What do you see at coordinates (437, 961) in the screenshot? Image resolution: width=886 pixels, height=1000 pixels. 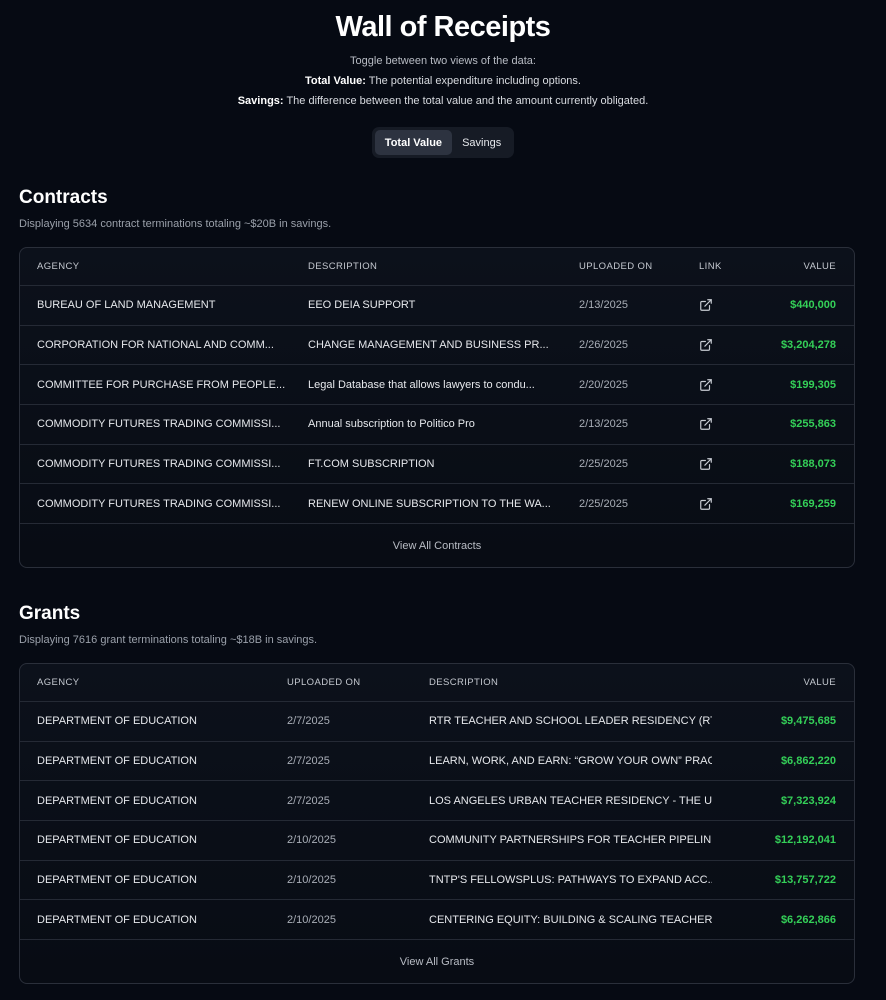 I see `view-all-grants-button: View All Grants` at bounding box center [437, 961].